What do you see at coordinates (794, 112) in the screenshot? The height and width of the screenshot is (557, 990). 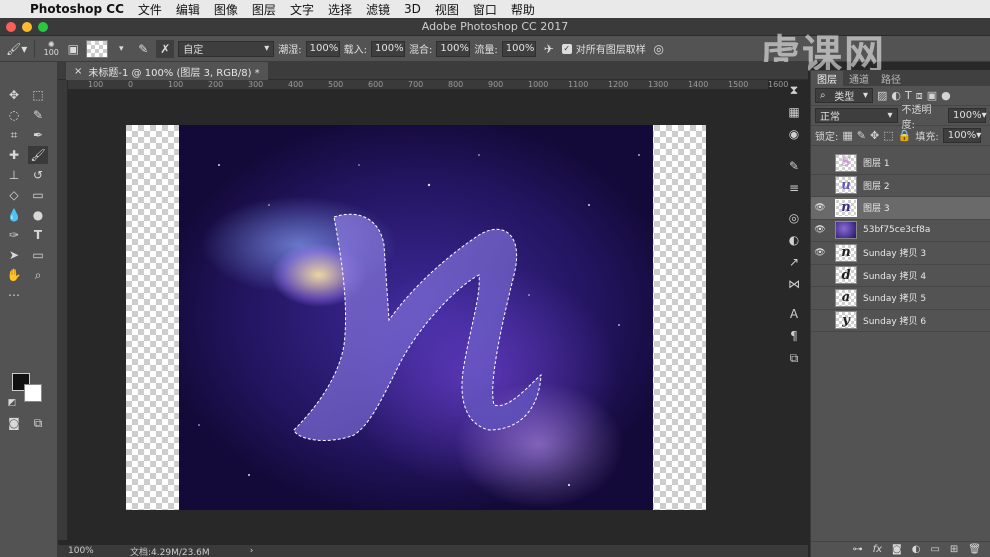 I see `swatches-panel-icon: ▦` at bounding box center [794, 112].